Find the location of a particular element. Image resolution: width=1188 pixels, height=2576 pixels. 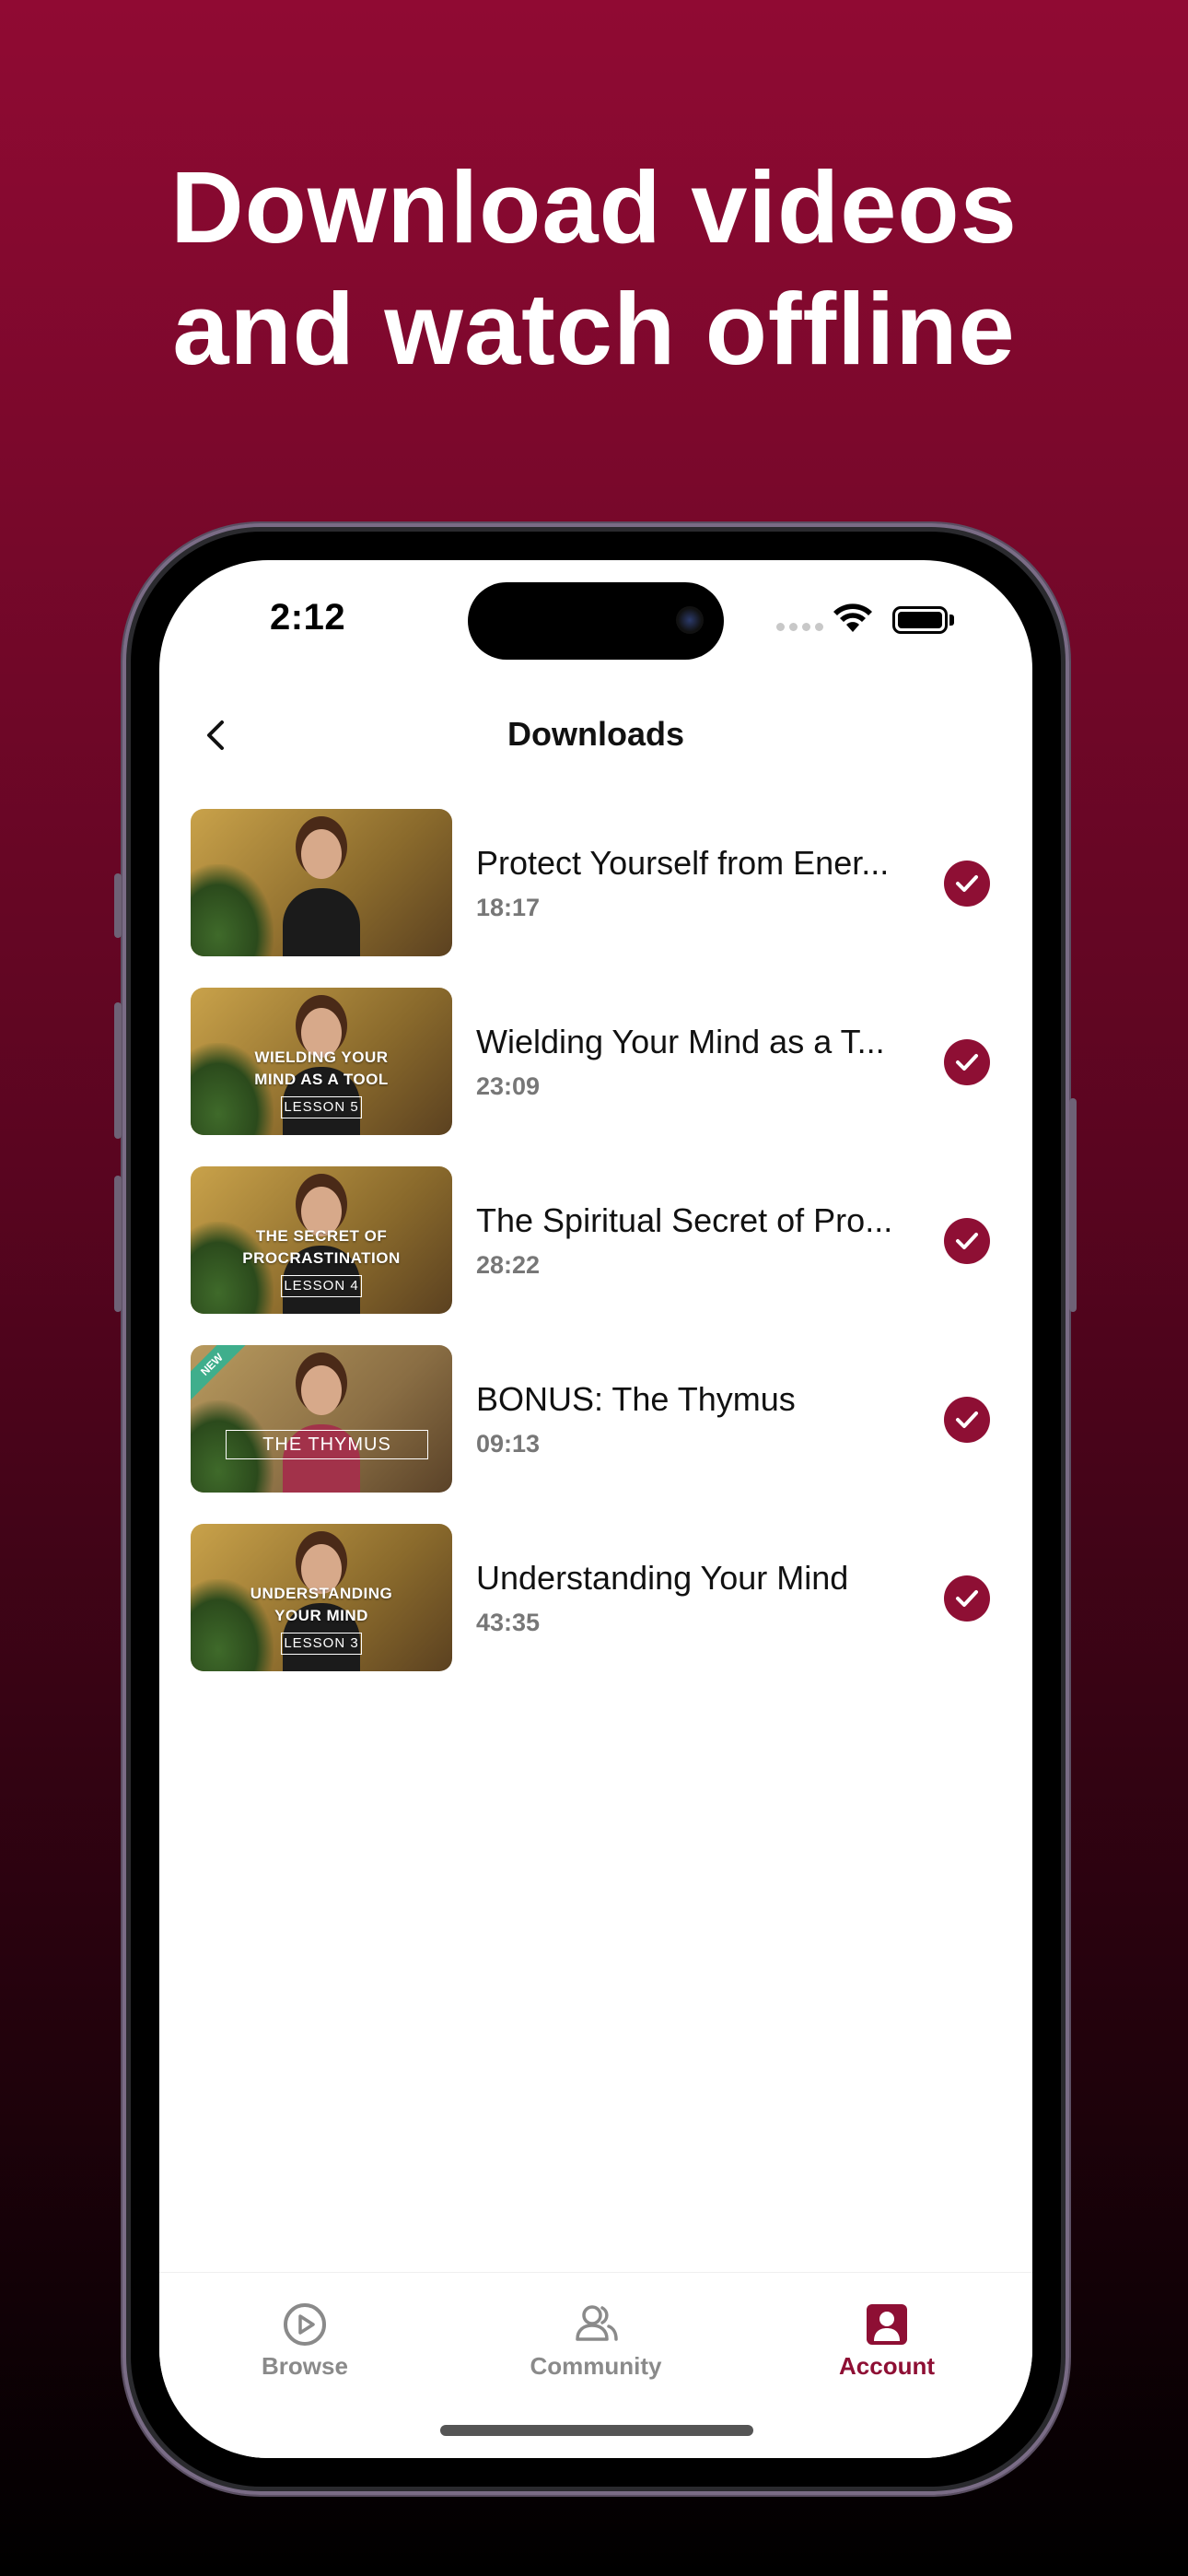

video-title: Understanding Your Mind is located at coordinates (662, 1578).